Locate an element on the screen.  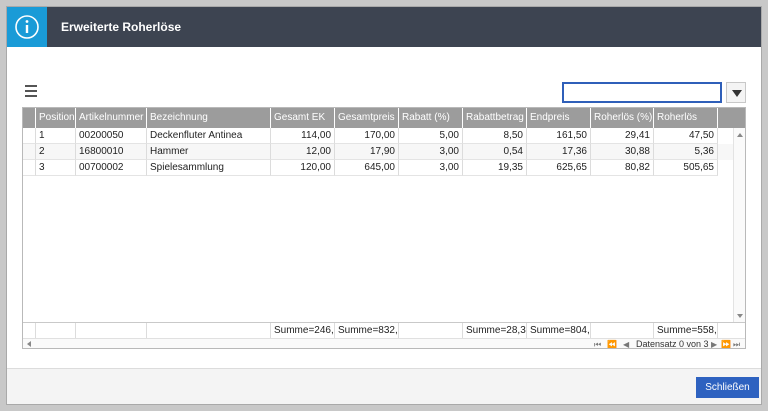
column-header-gesamt-ek: Gesamt EK is located at coordinates (303, 118).